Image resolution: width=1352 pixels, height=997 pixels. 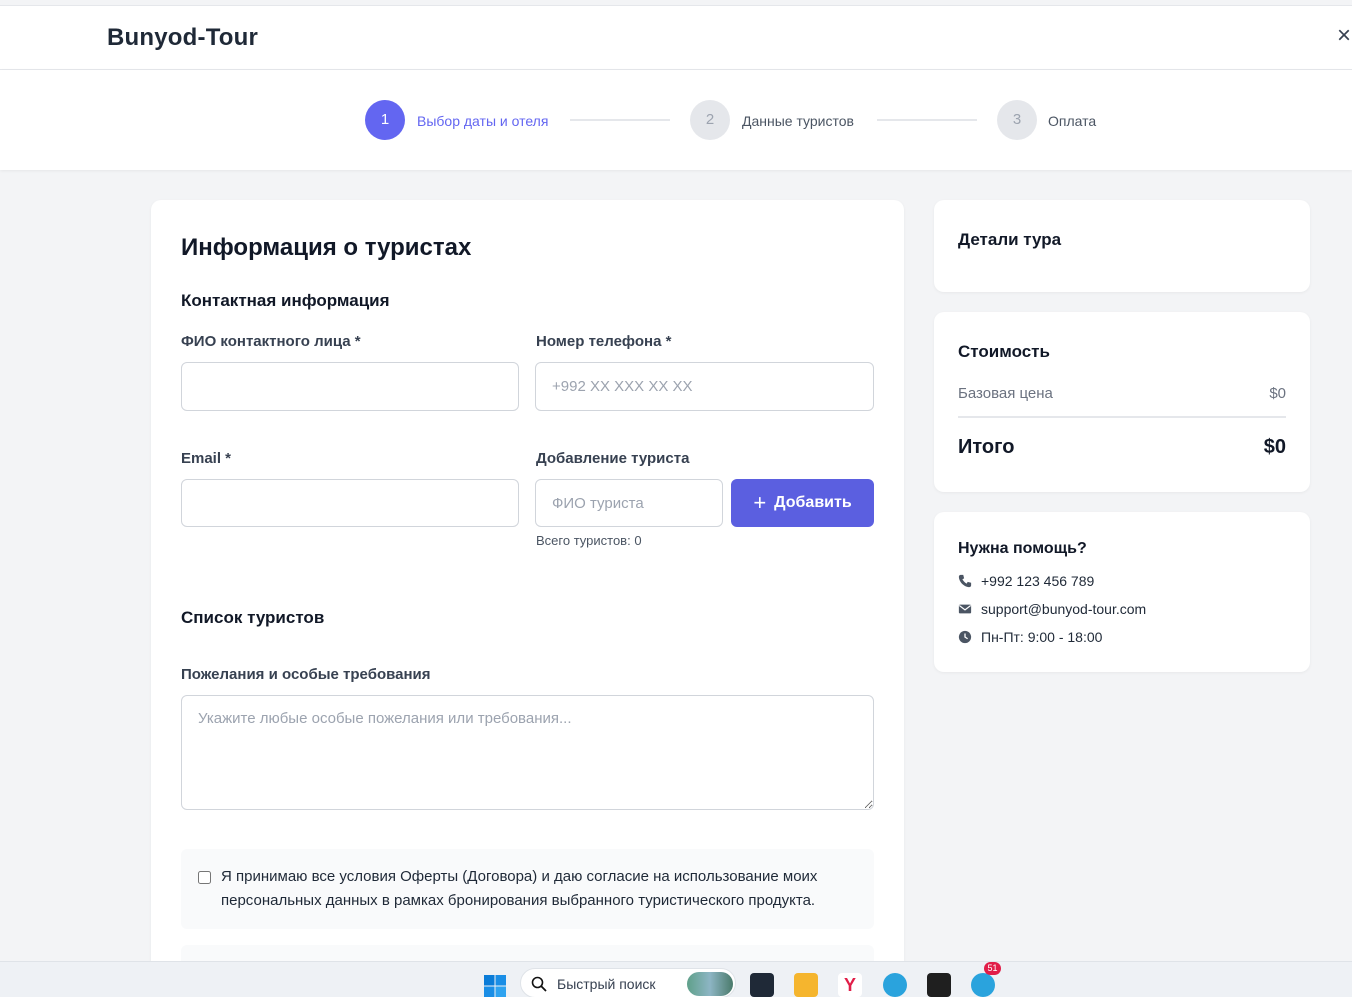 What do you see at coordinates (385, 120) in the screenshot?
I see `step-1-circle: 1` at bounding box center [385, 120].